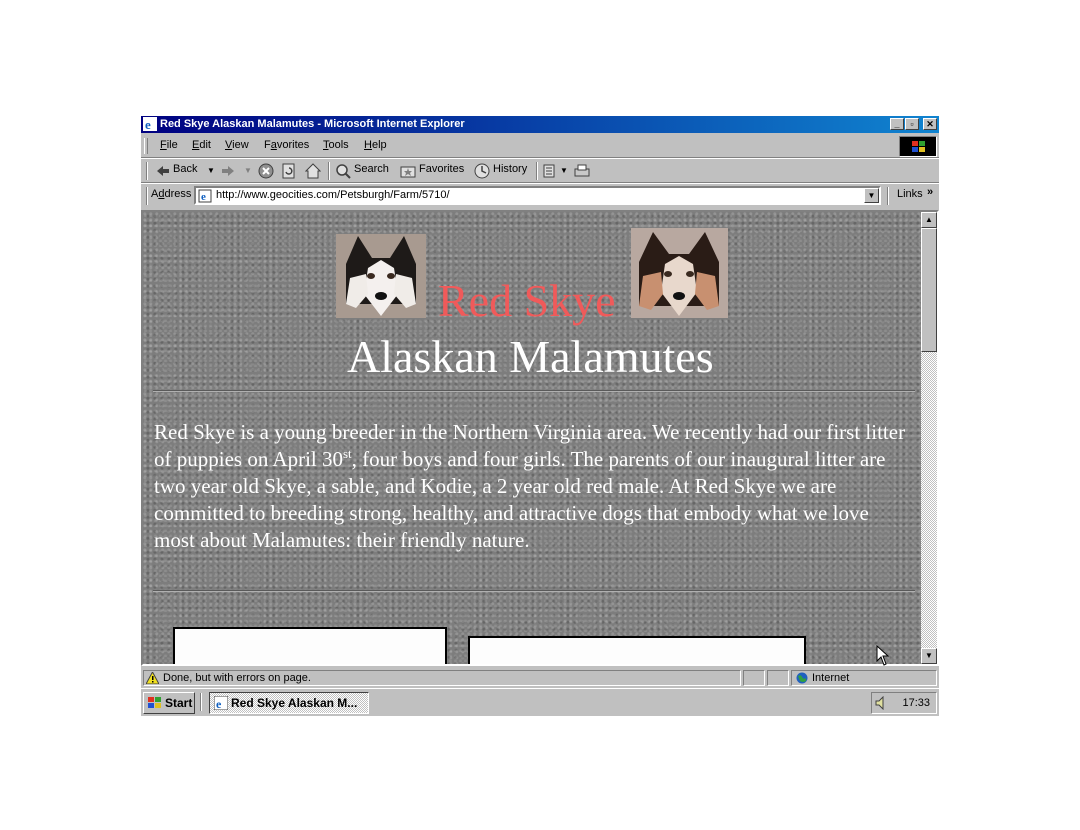  I want to click on system-tray: 17:33, so click(904, 703).